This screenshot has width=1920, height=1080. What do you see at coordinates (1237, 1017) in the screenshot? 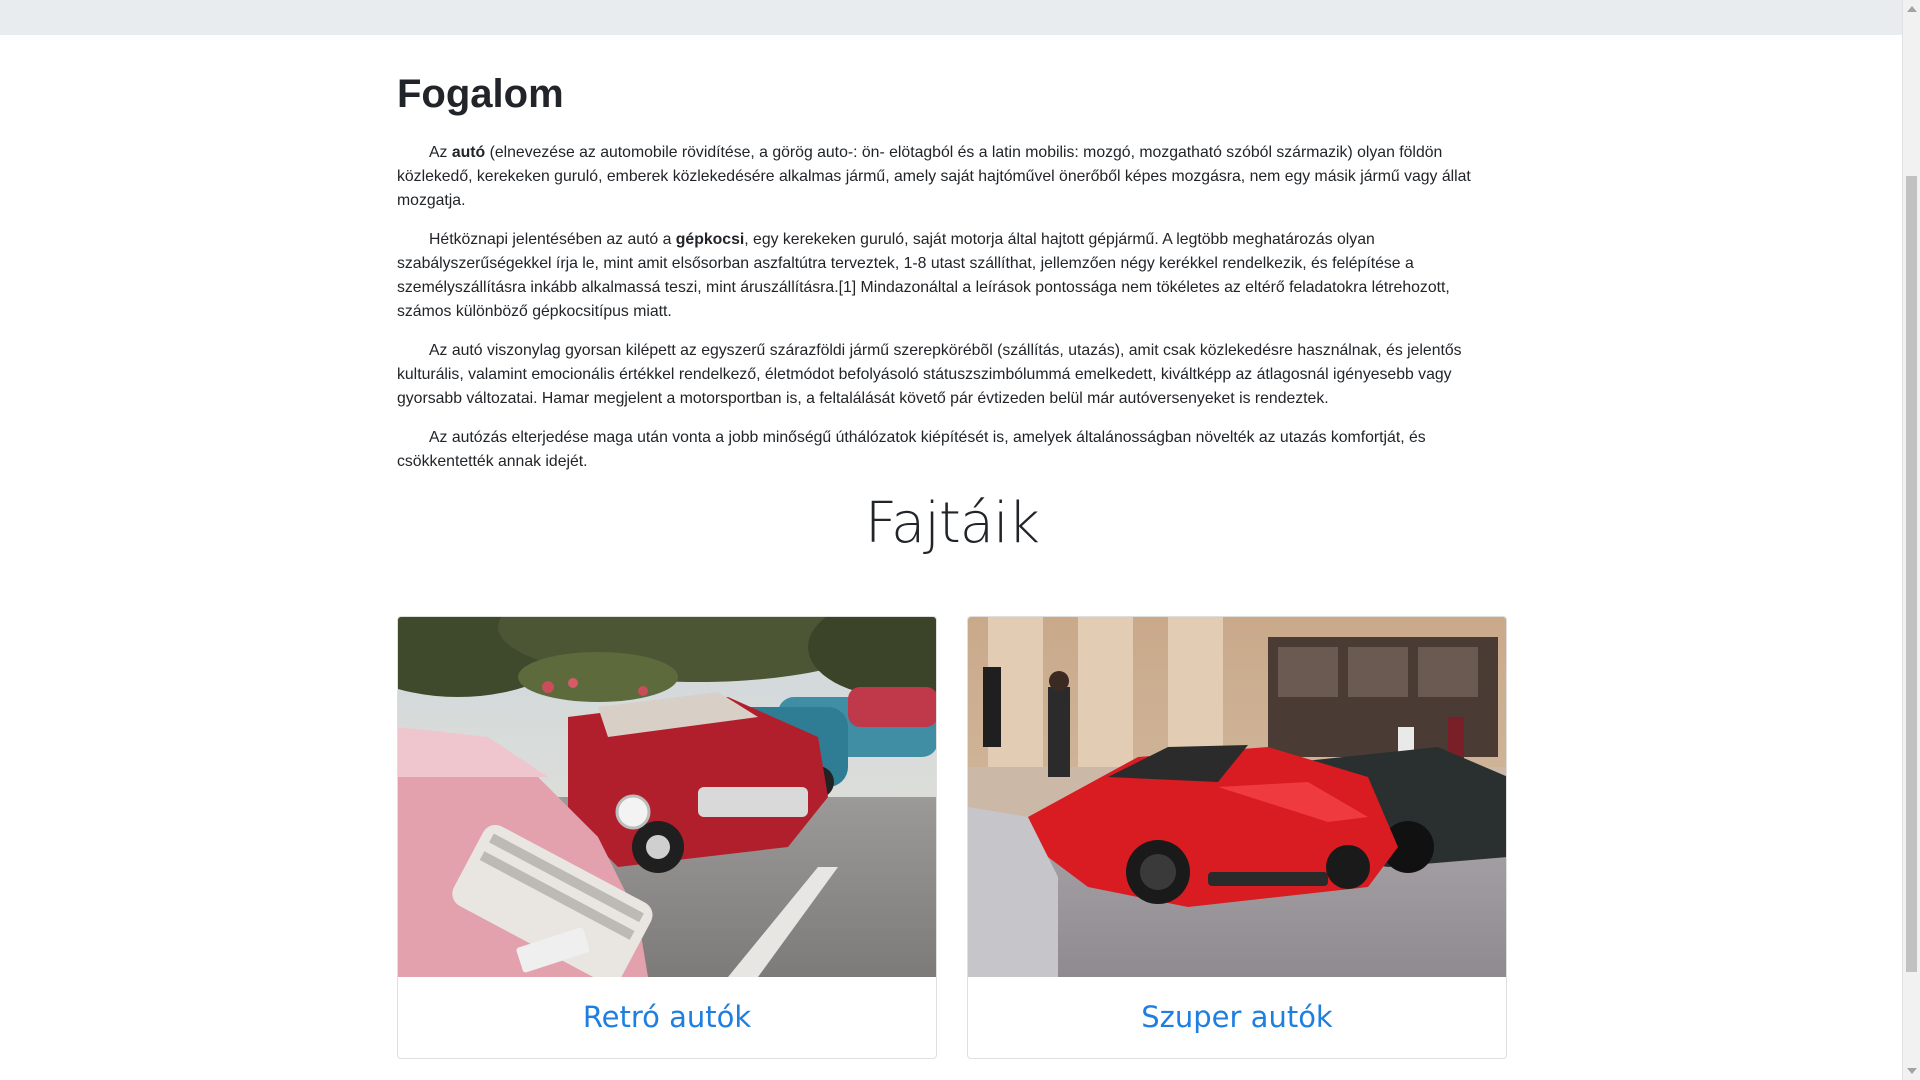
I see `super-cars-link: Szuper autók` at bounding box center [1237, 1017].